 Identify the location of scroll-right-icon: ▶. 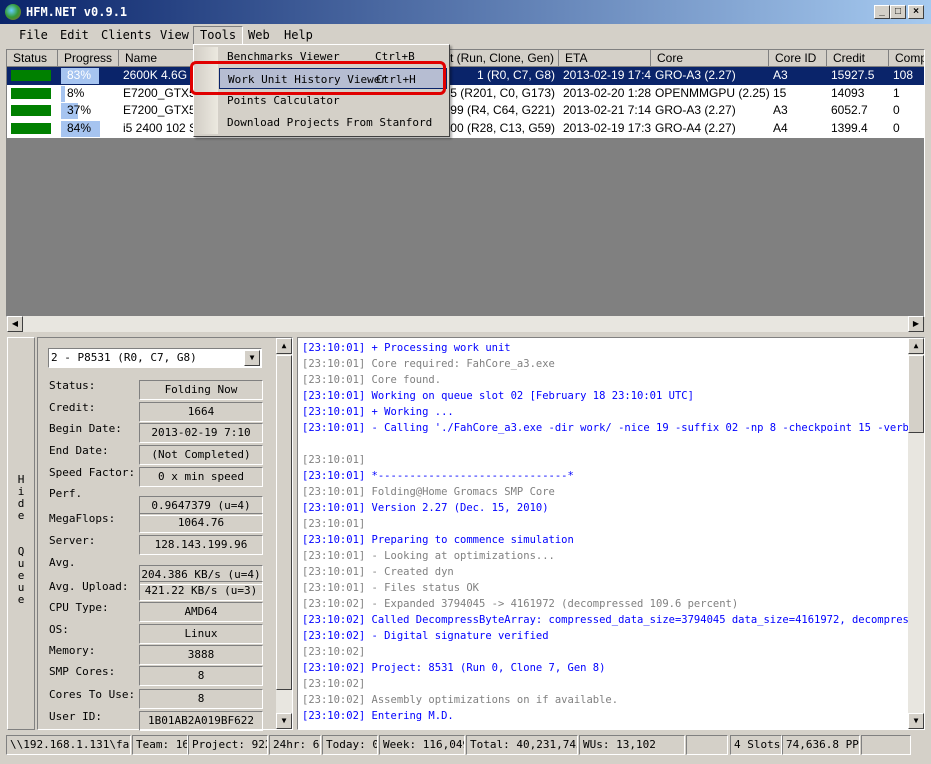
(916, 324).